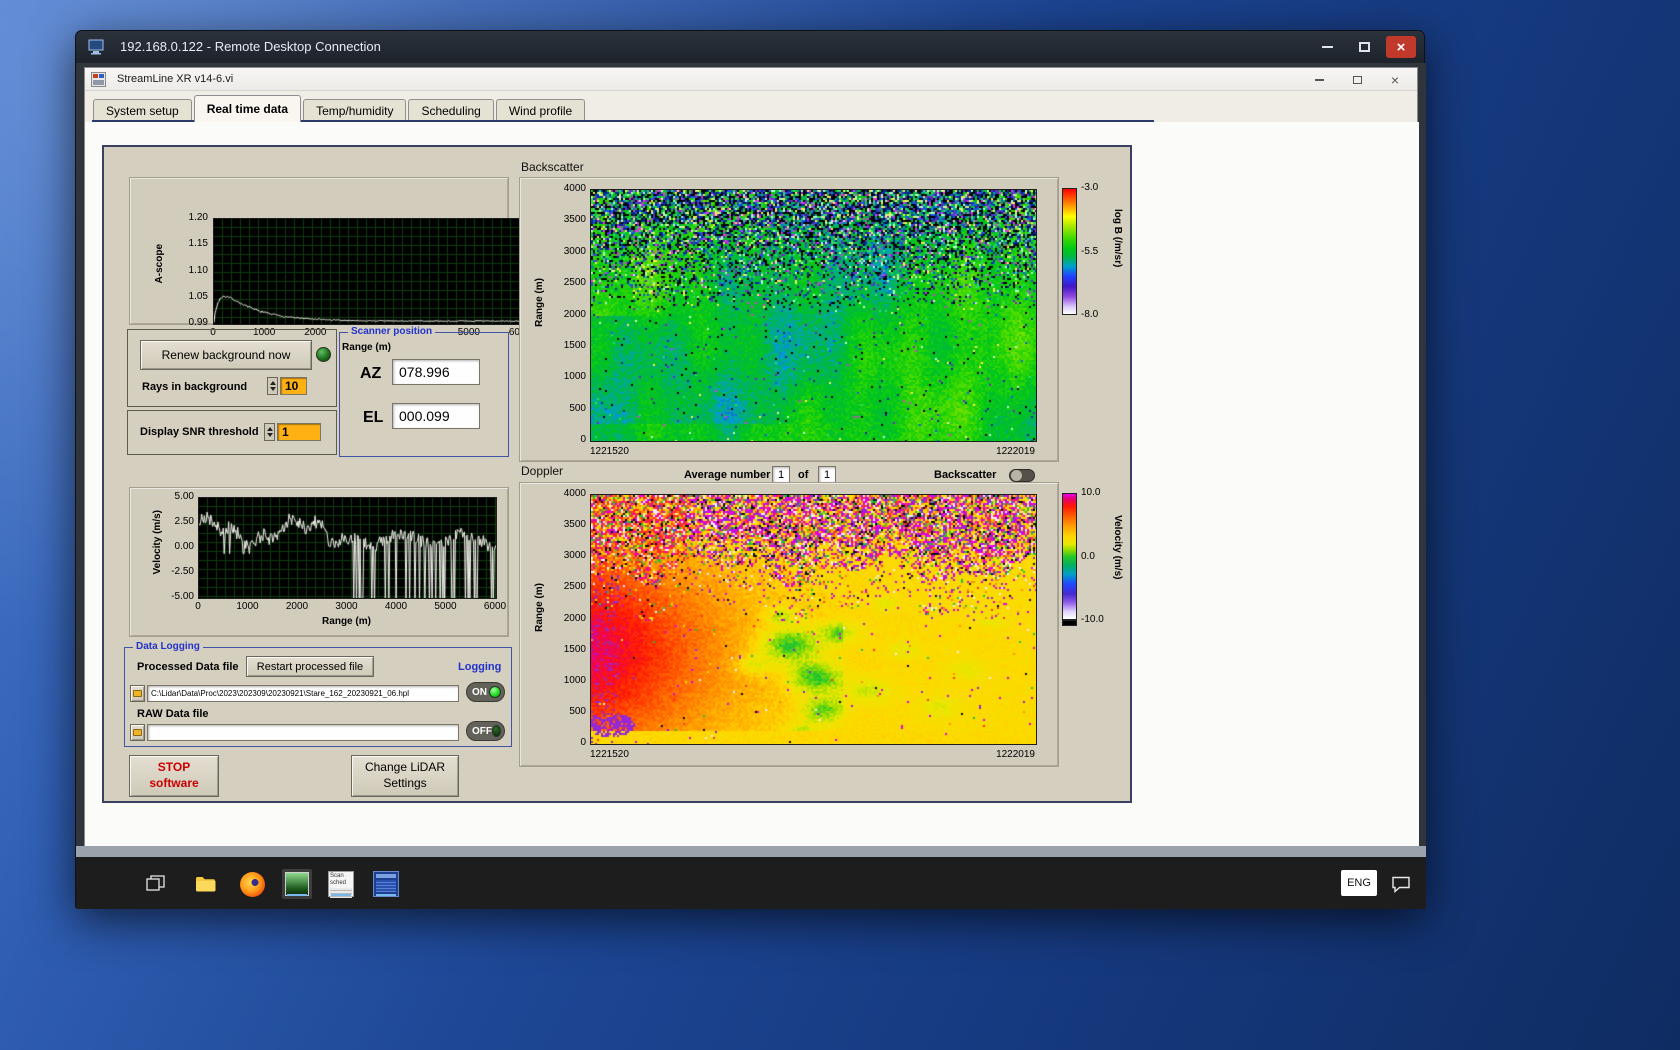 The height and width of the screenshot is (1050, 1680). Describe the element at coordinates (175, 79) in the screenshot. I see `app-title: StreamLine XR v14-6.vi` at that location.